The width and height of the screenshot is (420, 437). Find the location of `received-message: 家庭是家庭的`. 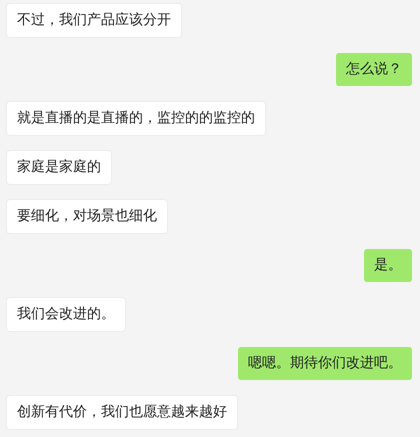

received-message: 家庭是家庭的 is located at coordinates (59, 167).